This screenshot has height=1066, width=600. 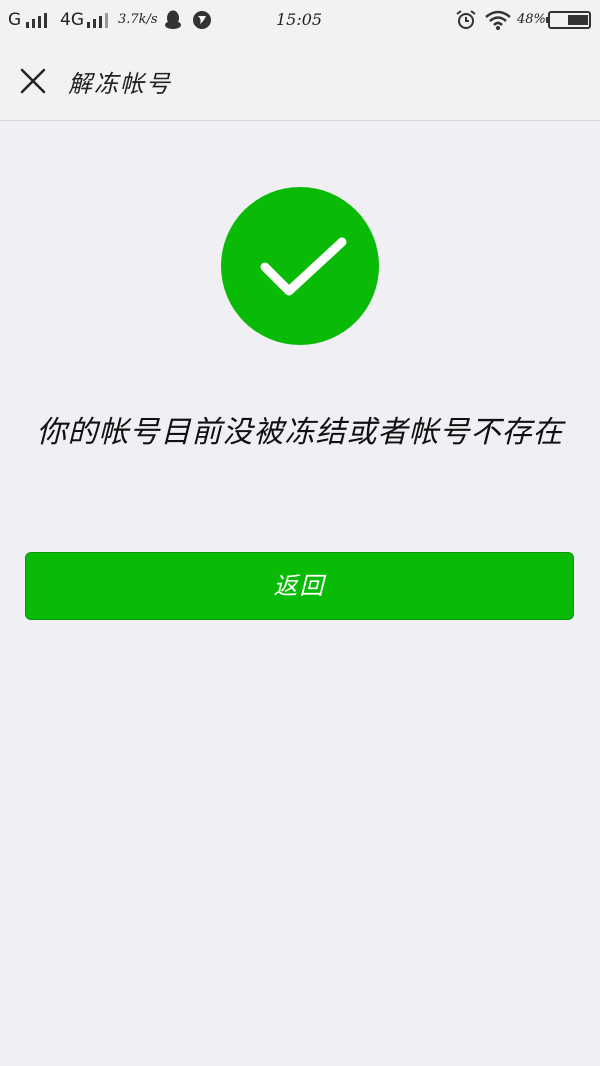 I want to click on carrier-label: G, so click(x=15, y=20).